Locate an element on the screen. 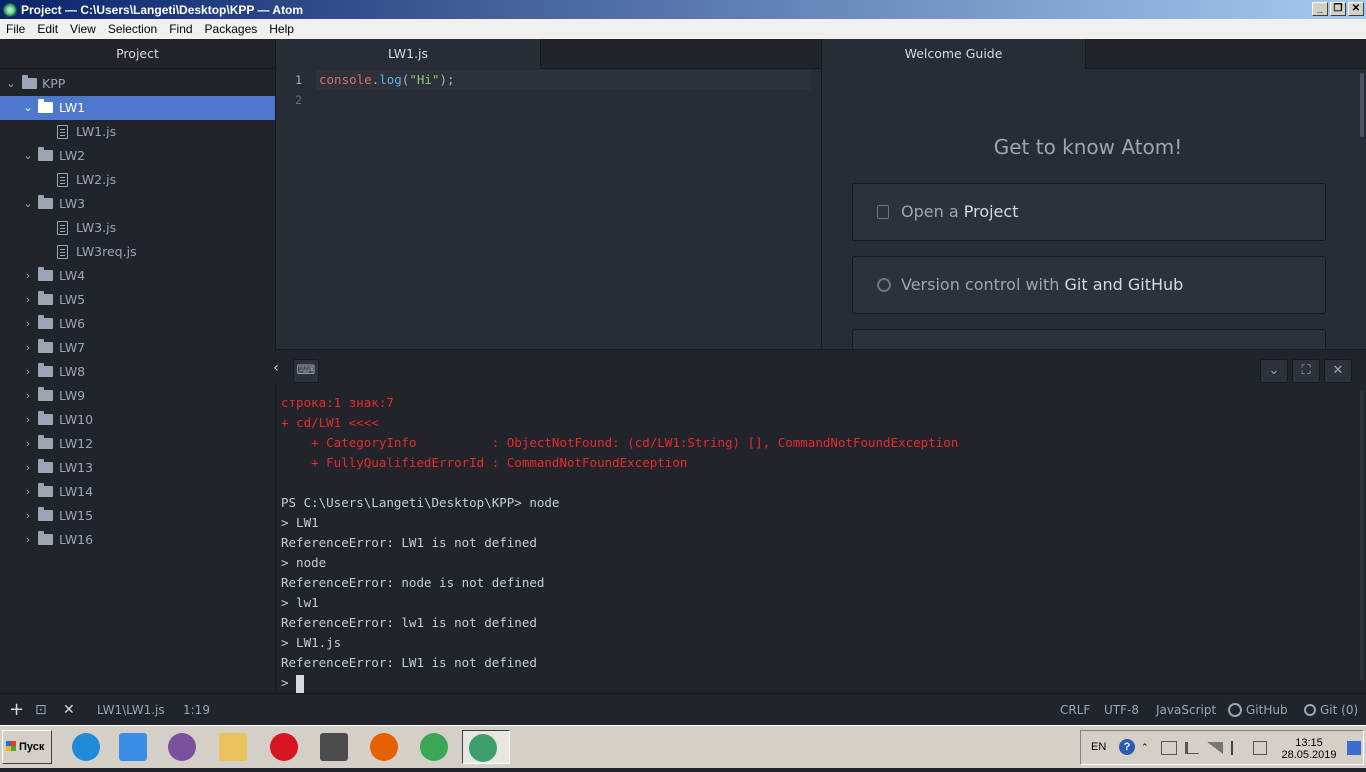  tree-item-lw8: › LW8 is located at coordinates (137, 372).